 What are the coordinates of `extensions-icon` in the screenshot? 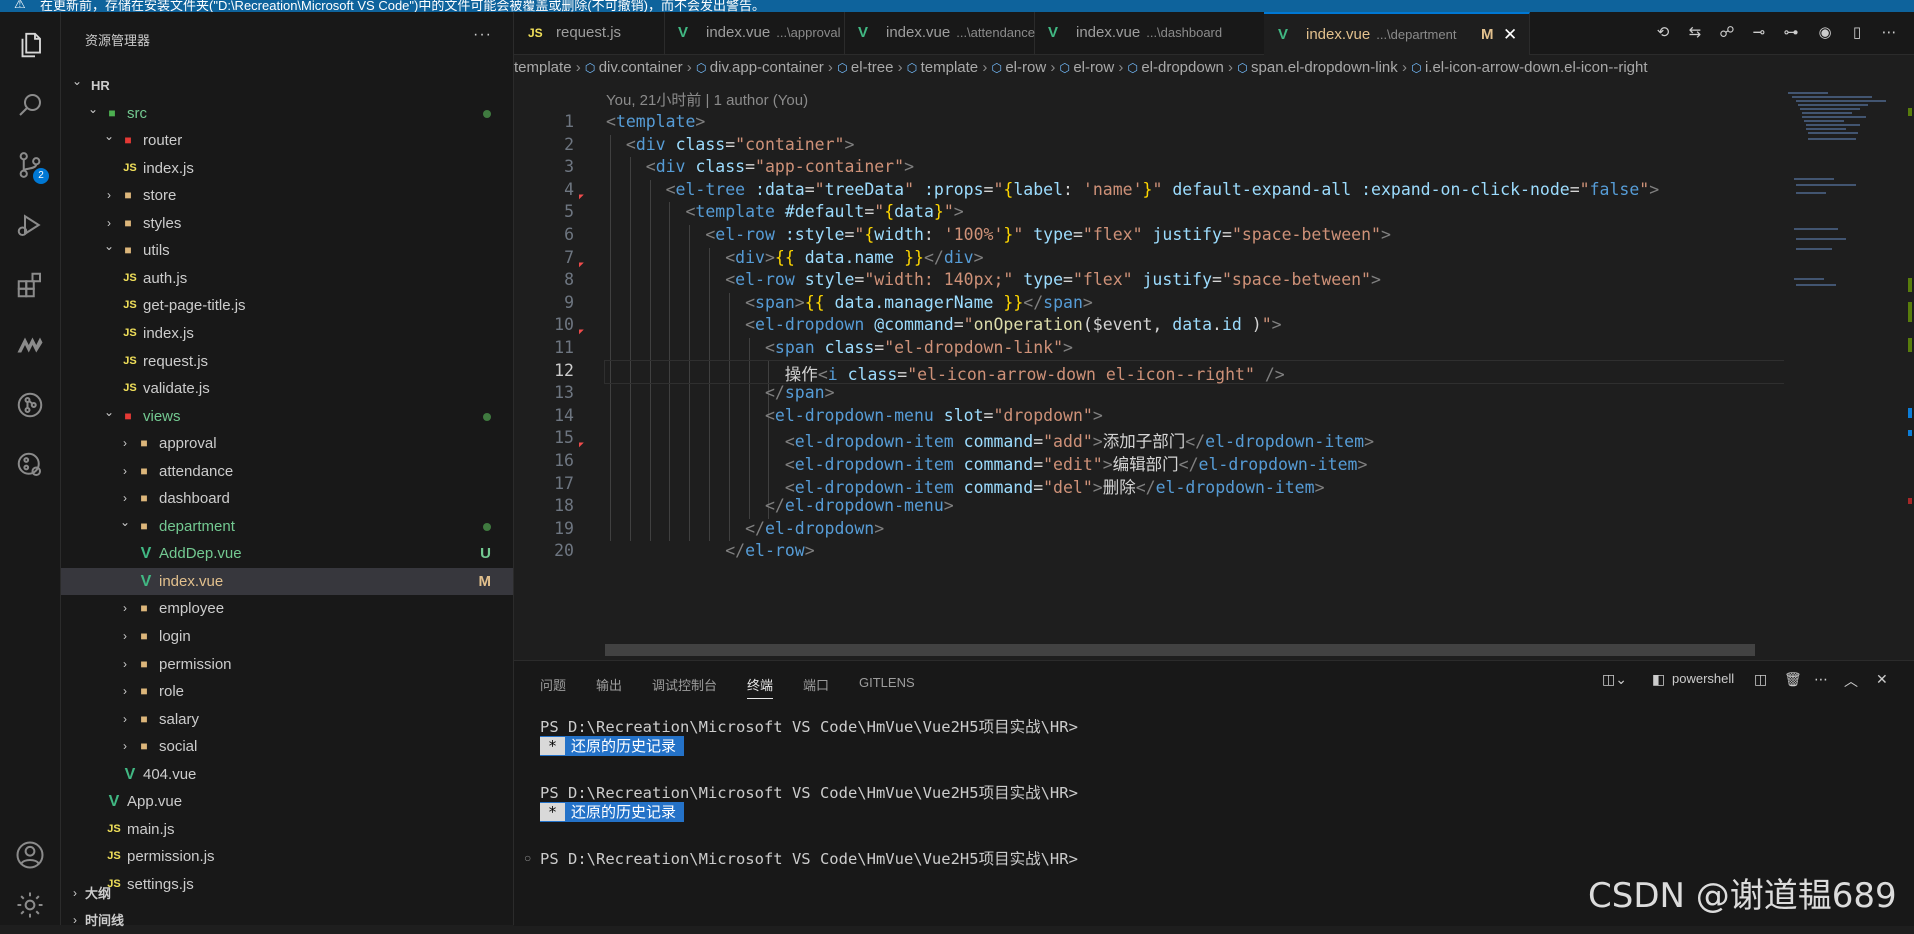 It's located at (30, 285).